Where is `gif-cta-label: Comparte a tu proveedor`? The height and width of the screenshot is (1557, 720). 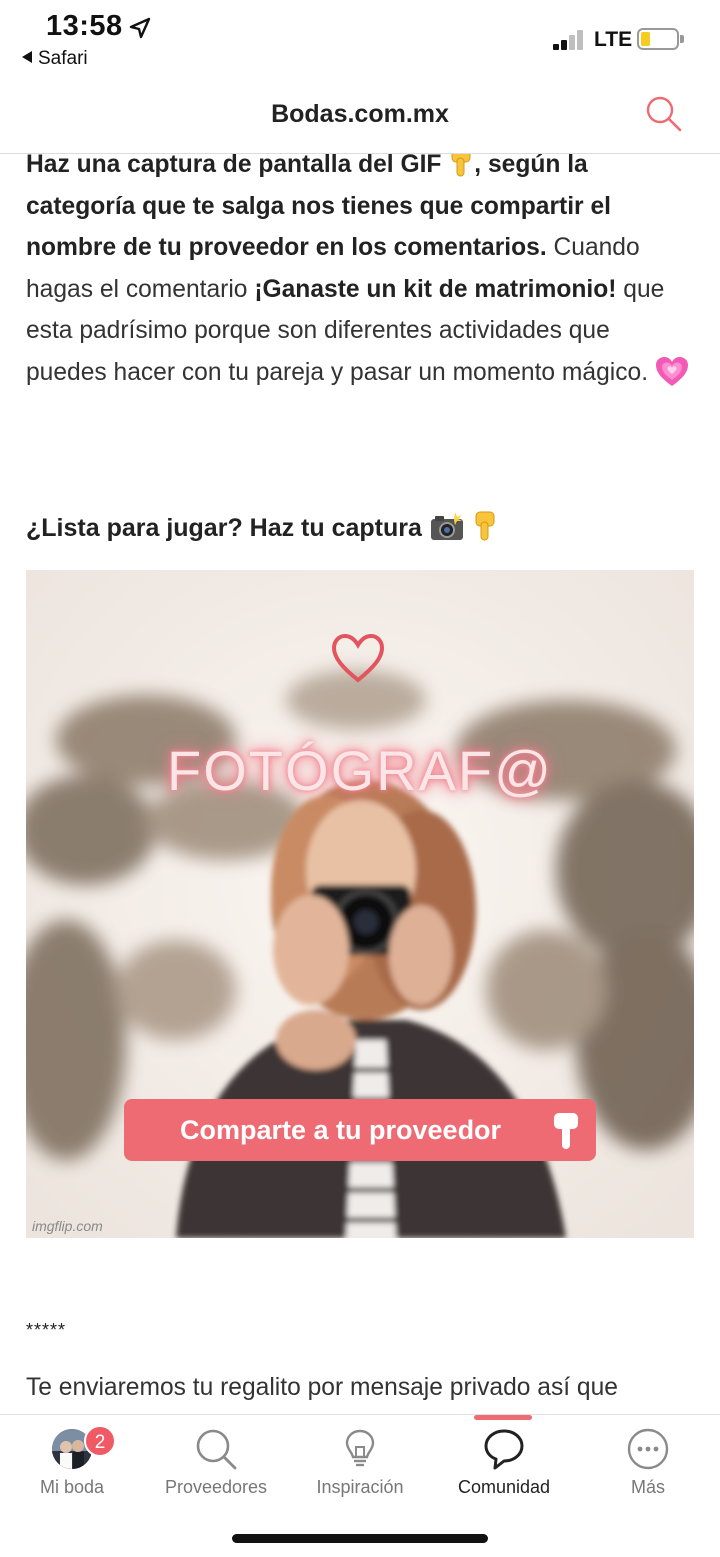
gif-cta-label: Comparte a tu proveedor is located at coordinates (341, 1130).